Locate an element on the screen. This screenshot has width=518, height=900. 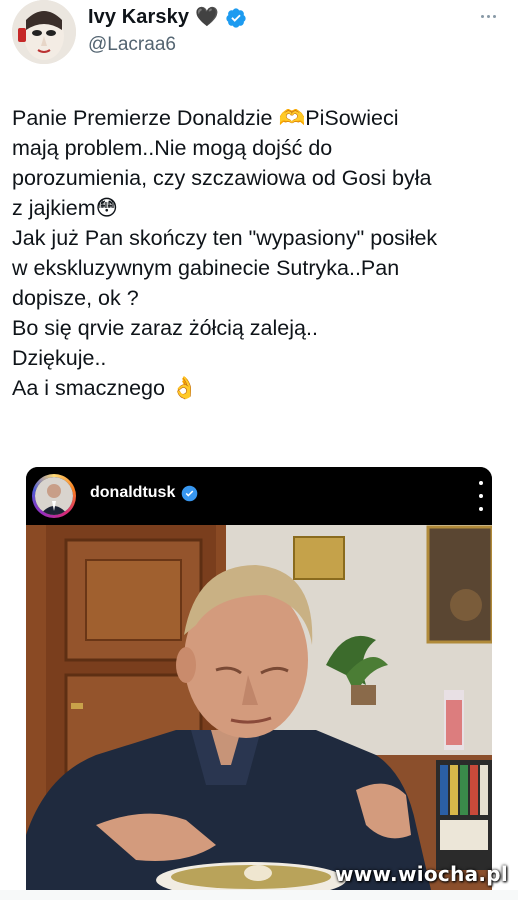
site-watermark: www.wiocha.pl is located at coordinates (422, 874).